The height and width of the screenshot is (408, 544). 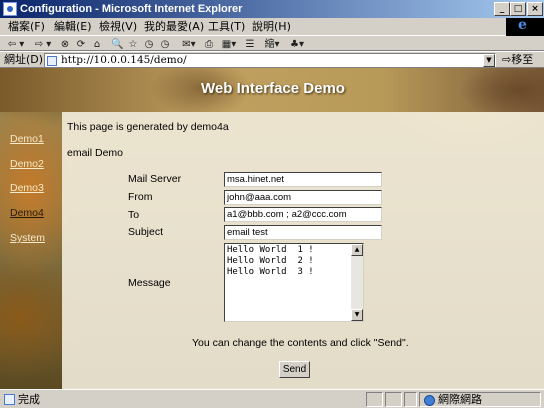 What do you see at coordinates (24, 59) in the screenshot?
I see `address-label: 網址(D)` at bounding box center [24, 59].